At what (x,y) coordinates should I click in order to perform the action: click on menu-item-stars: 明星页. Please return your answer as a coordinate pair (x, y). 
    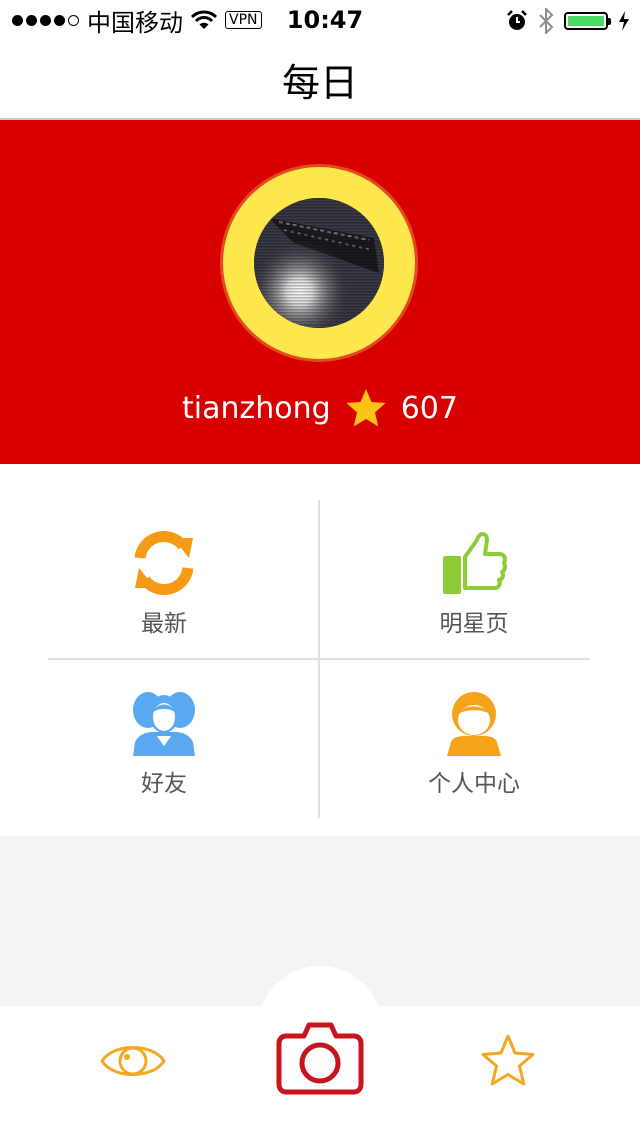
    Looking at the image, I should click on (474, 605).